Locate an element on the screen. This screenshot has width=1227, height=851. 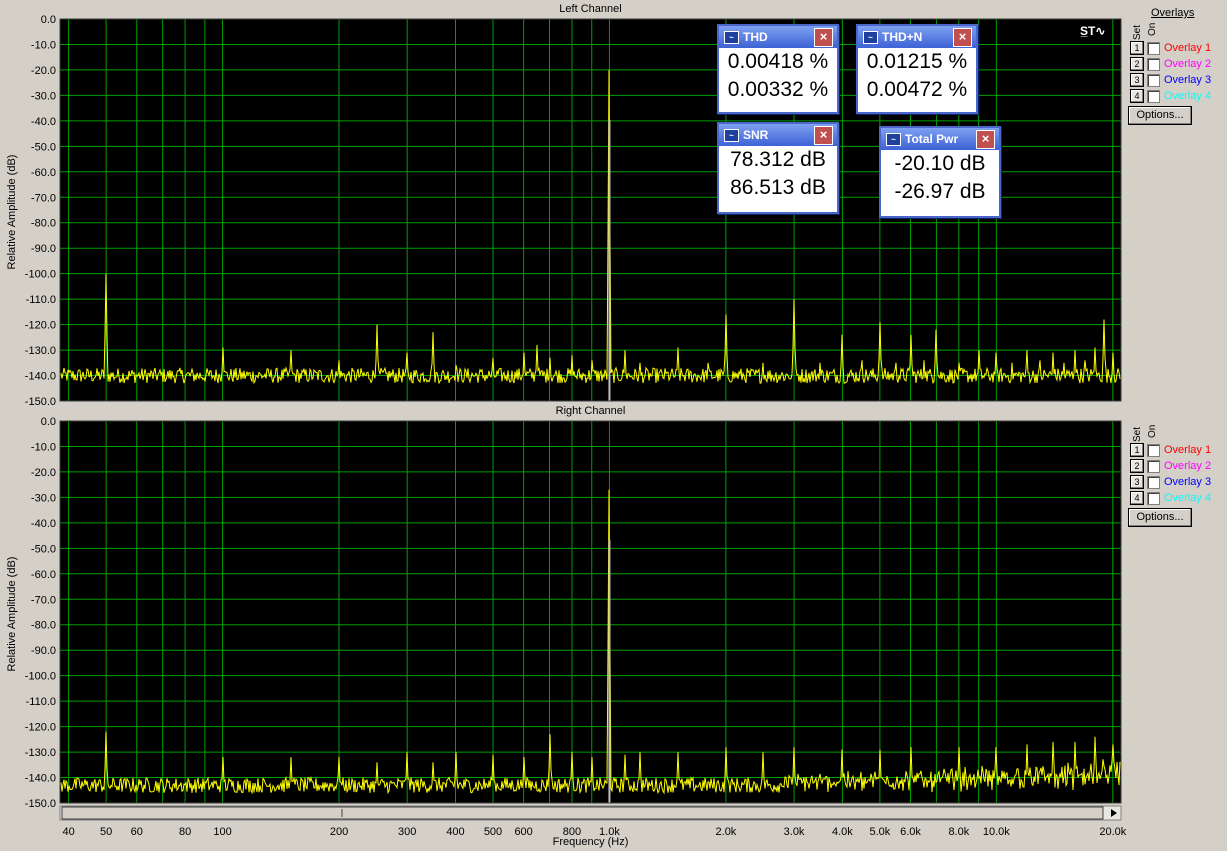
snr-meter: ~ SNR × 78.312 dB 86.513 dB is located at coordinates (778, 168).